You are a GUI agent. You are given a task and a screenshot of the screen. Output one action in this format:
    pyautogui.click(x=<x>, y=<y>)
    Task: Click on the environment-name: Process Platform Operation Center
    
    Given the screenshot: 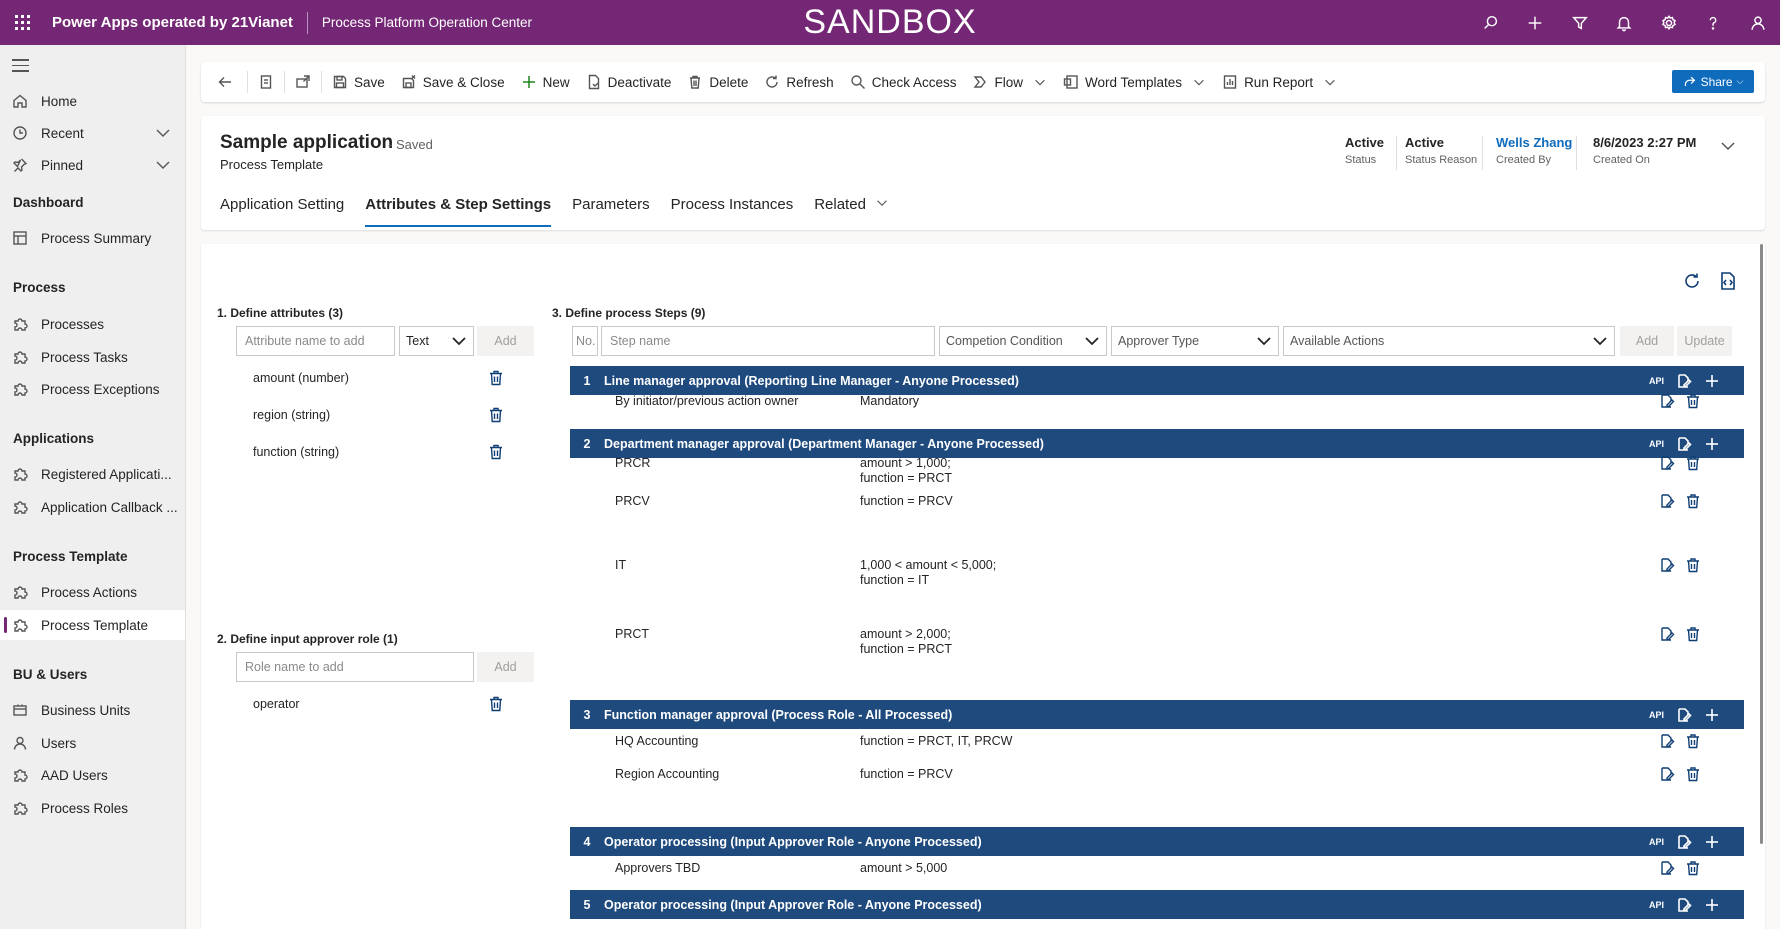 What is the action you would take?
    pyautogui.click(x=427, y=22)
    